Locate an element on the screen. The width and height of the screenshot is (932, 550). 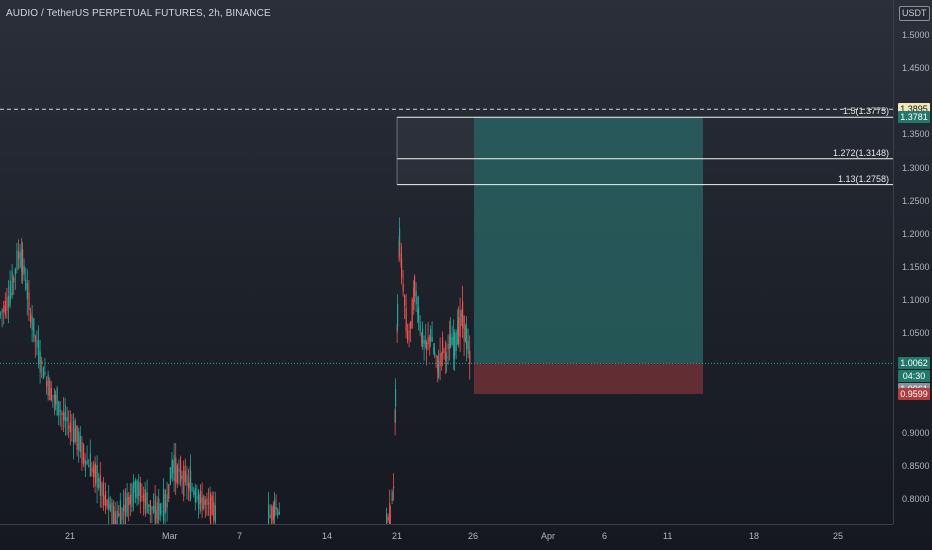
price-tick: 1.4500 is located at coordinates (916, 68).